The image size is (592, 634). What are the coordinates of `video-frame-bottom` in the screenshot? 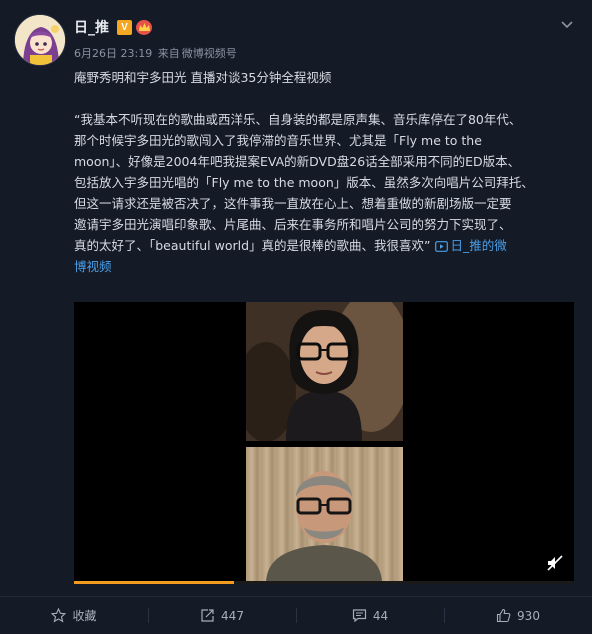 It's located at (324, 515).